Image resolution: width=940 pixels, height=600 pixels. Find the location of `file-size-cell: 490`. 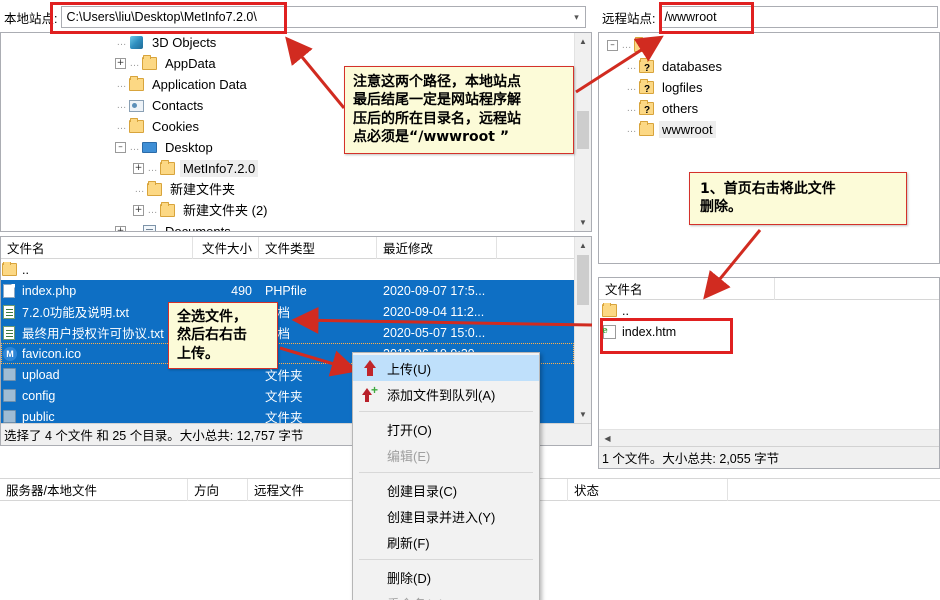

file-size-cell: 490 is located at coordinates (241, 290).